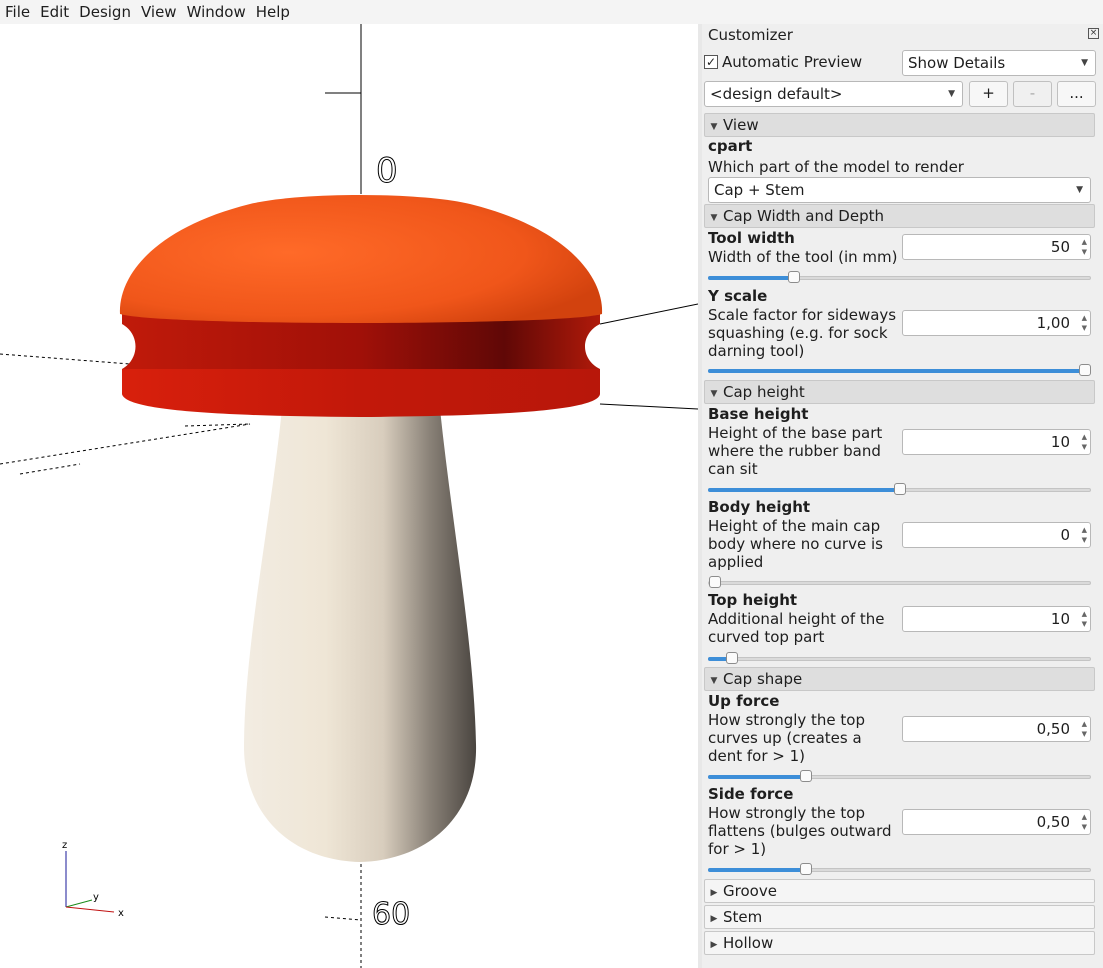 The height and width of the screenshot is (968, 1103). Describe the element at coordinates (1053, 822) in the screenshot. I see `side-force-value: 0,50` at that location.